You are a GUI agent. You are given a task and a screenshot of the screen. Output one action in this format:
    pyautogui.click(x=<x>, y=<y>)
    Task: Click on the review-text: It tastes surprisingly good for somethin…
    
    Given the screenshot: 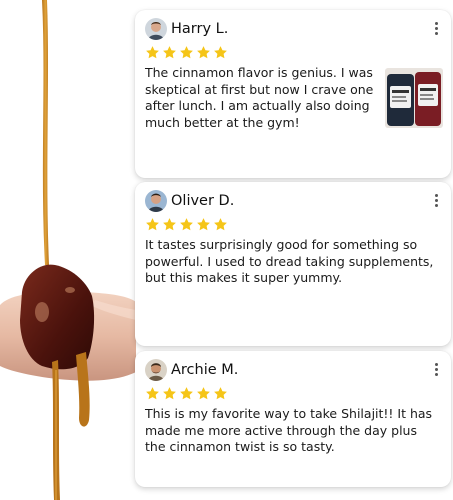 What is the action you would take?
    pyautogui.click(x=289, y=261)
    